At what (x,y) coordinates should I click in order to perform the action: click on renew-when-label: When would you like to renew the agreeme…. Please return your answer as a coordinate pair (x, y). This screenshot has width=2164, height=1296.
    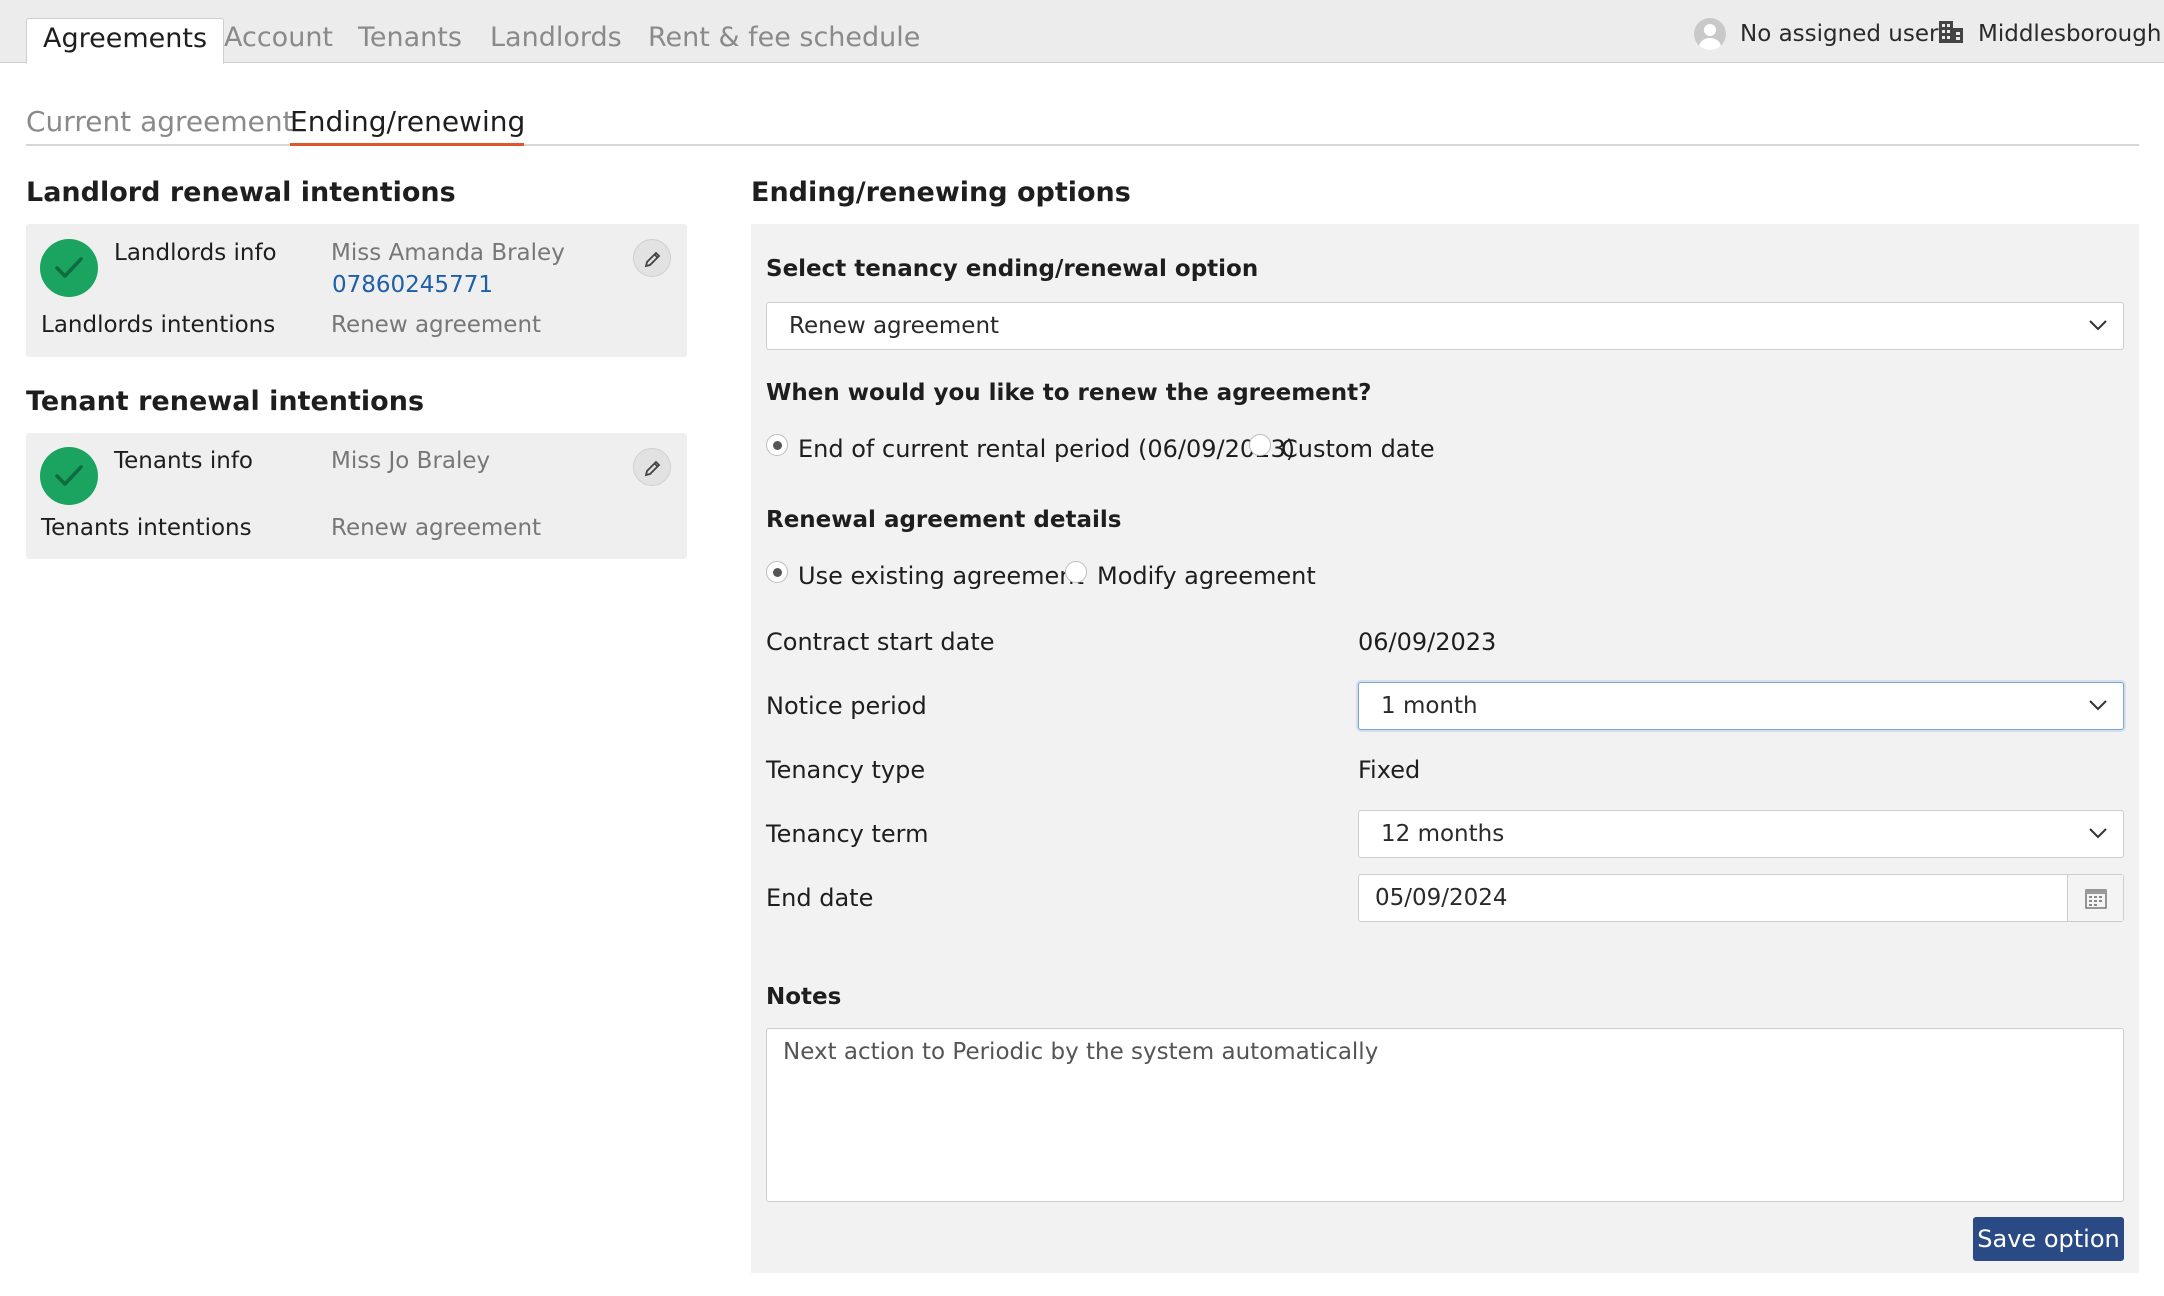
    Looking at the image, I should click on (1069, 393).